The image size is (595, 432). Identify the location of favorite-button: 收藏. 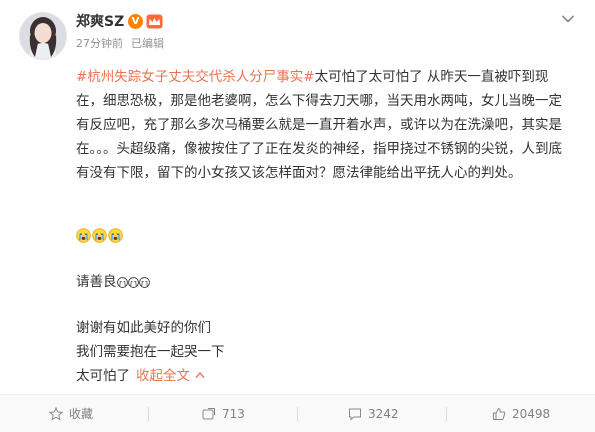
(71, 413).